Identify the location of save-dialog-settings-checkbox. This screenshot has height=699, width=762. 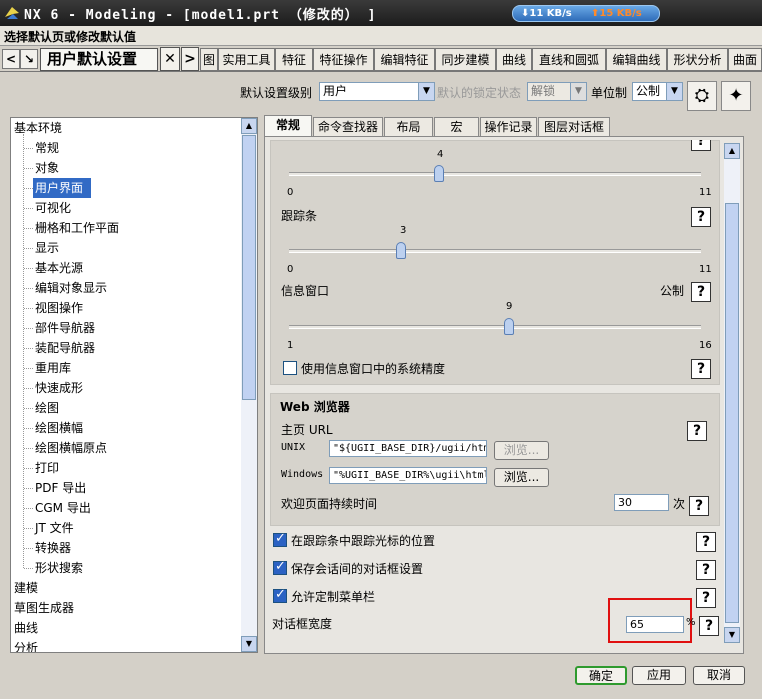
(280, 567).